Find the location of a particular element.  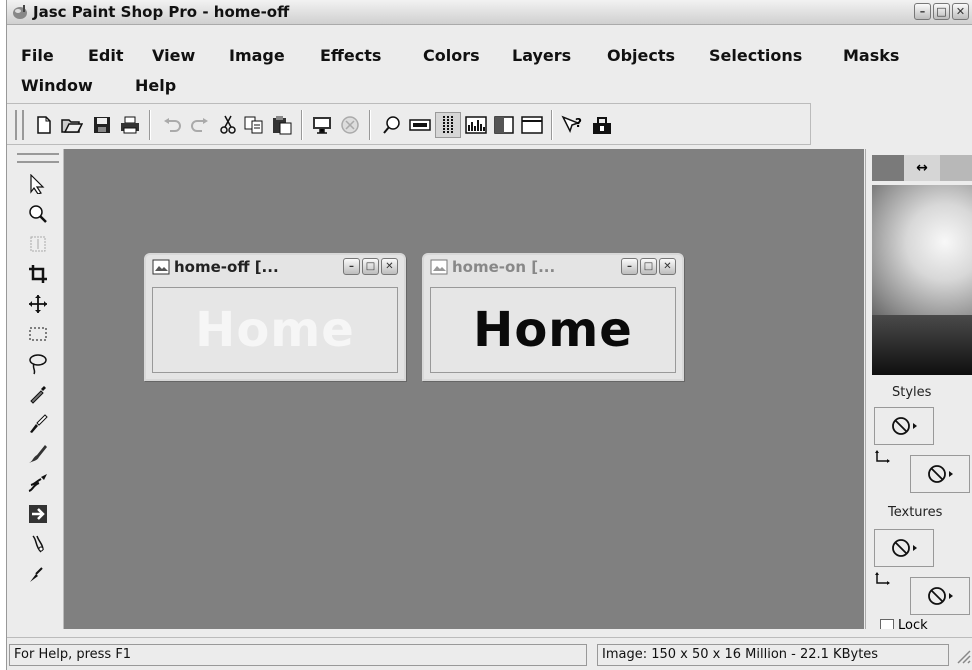

swap-styles-icon is located at coordinates (883, 458).